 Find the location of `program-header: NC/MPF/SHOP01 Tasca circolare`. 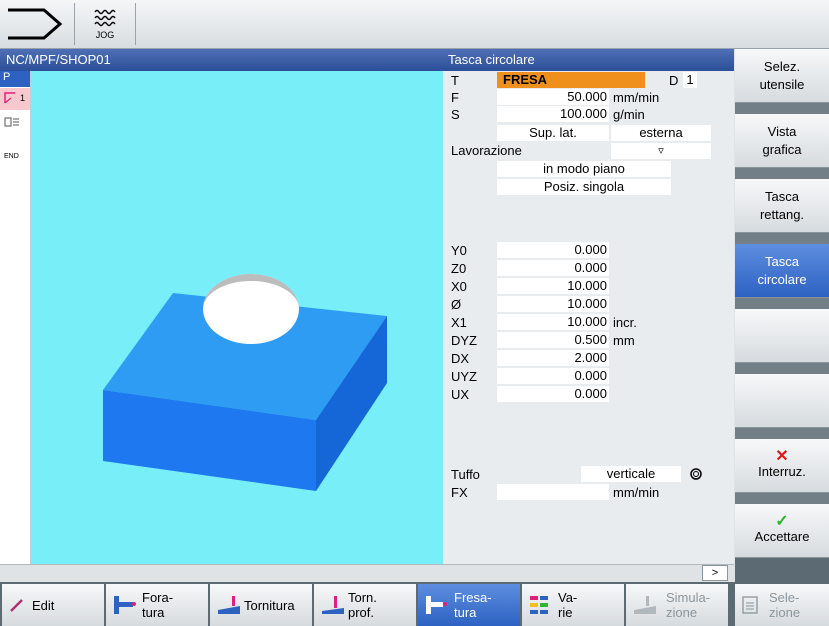

program-header: NC/MPF/SHOP01 Tasca circolare is located at coordinates (367, 60).